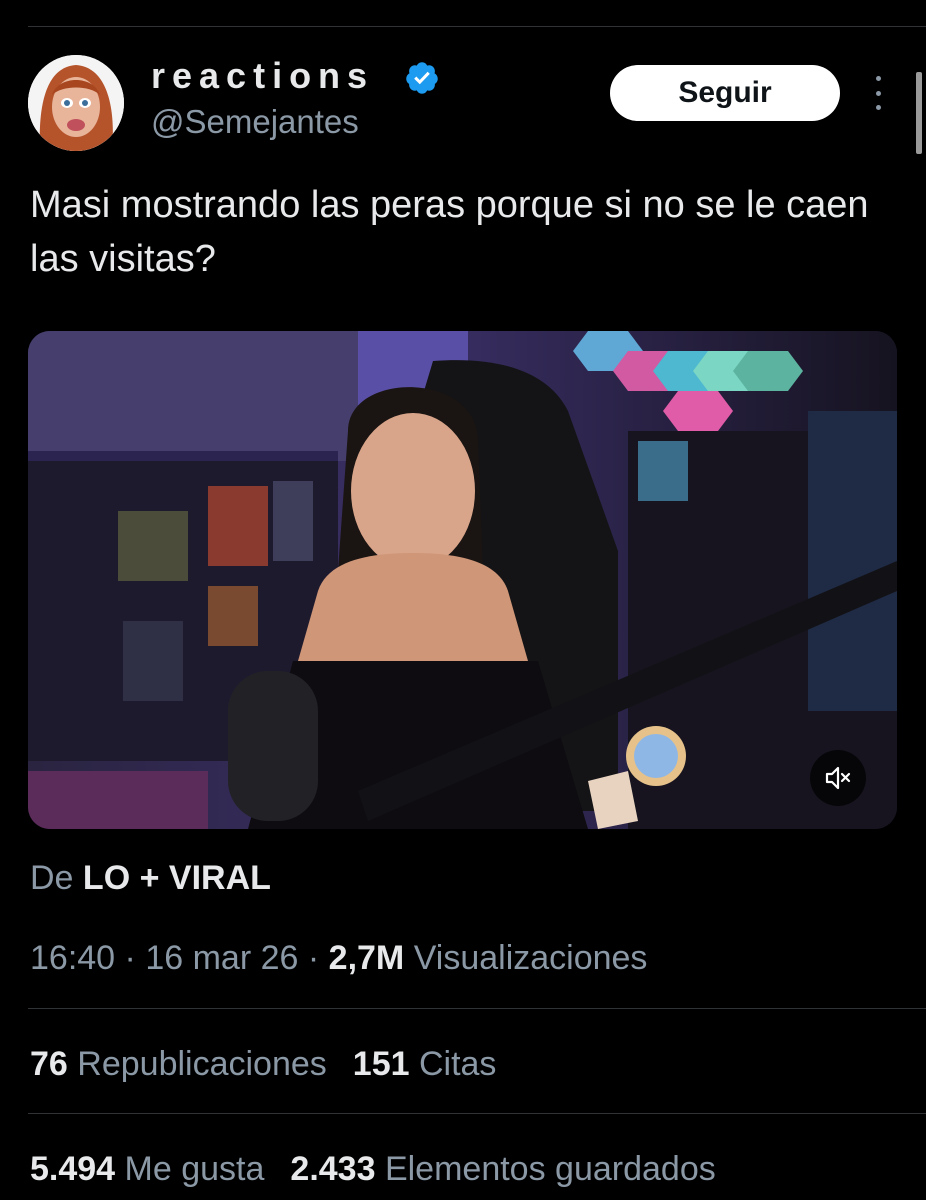 The height and width of the screenshot is (1200, 926). Describe the element at coordinates (76, 103) in the screenshot. I see `avatar` at that location.